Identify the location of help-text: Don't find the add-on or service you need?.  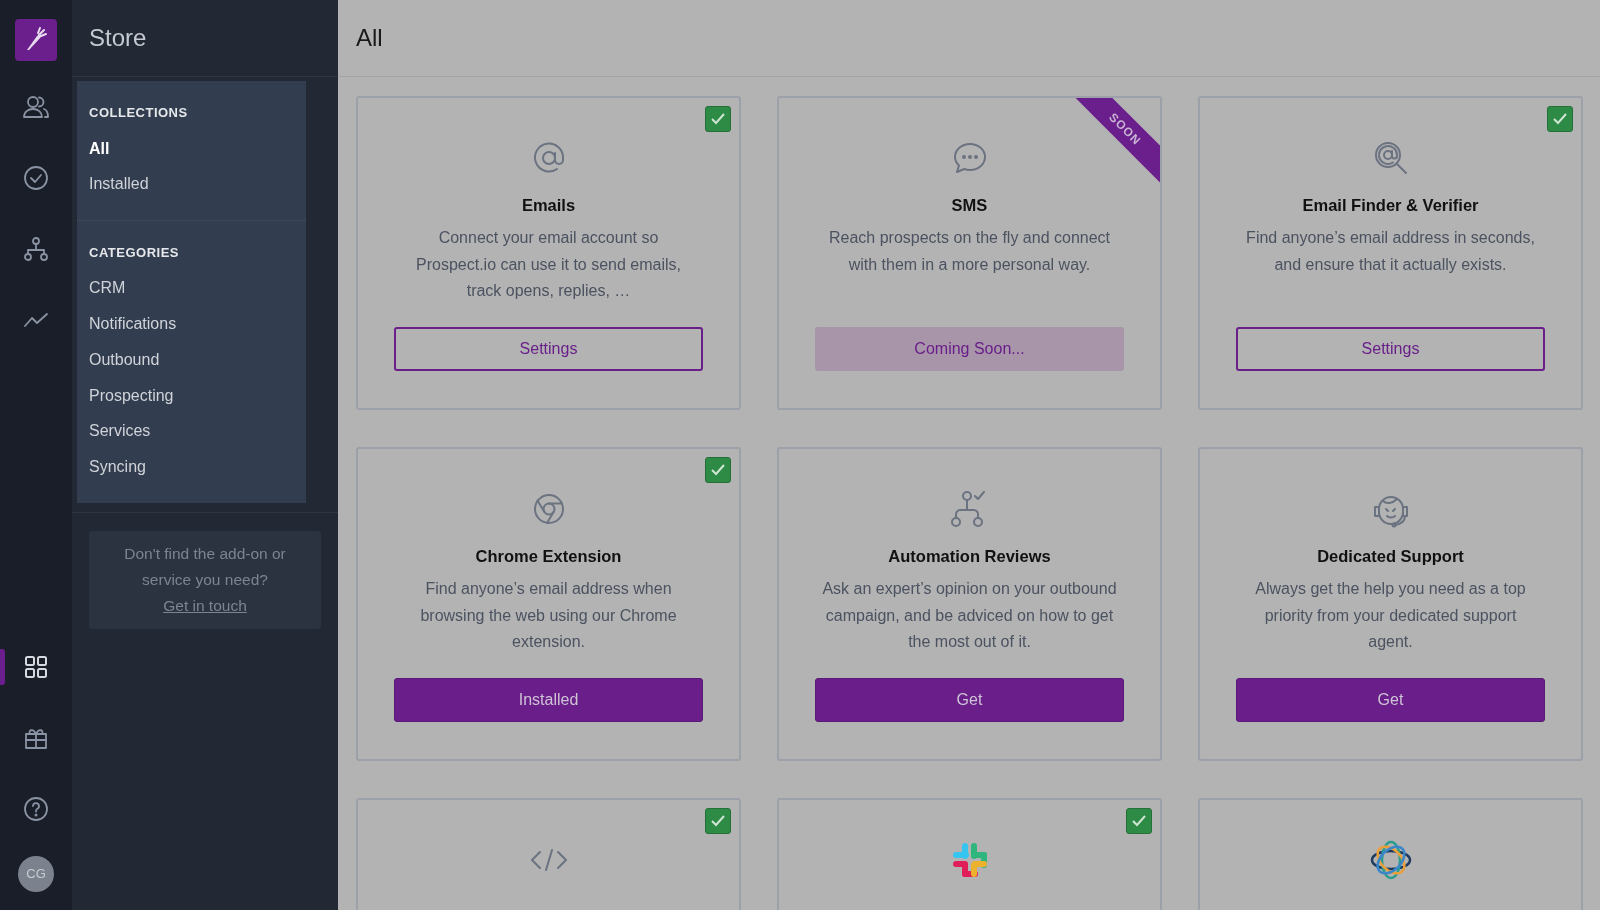
(205, 566).